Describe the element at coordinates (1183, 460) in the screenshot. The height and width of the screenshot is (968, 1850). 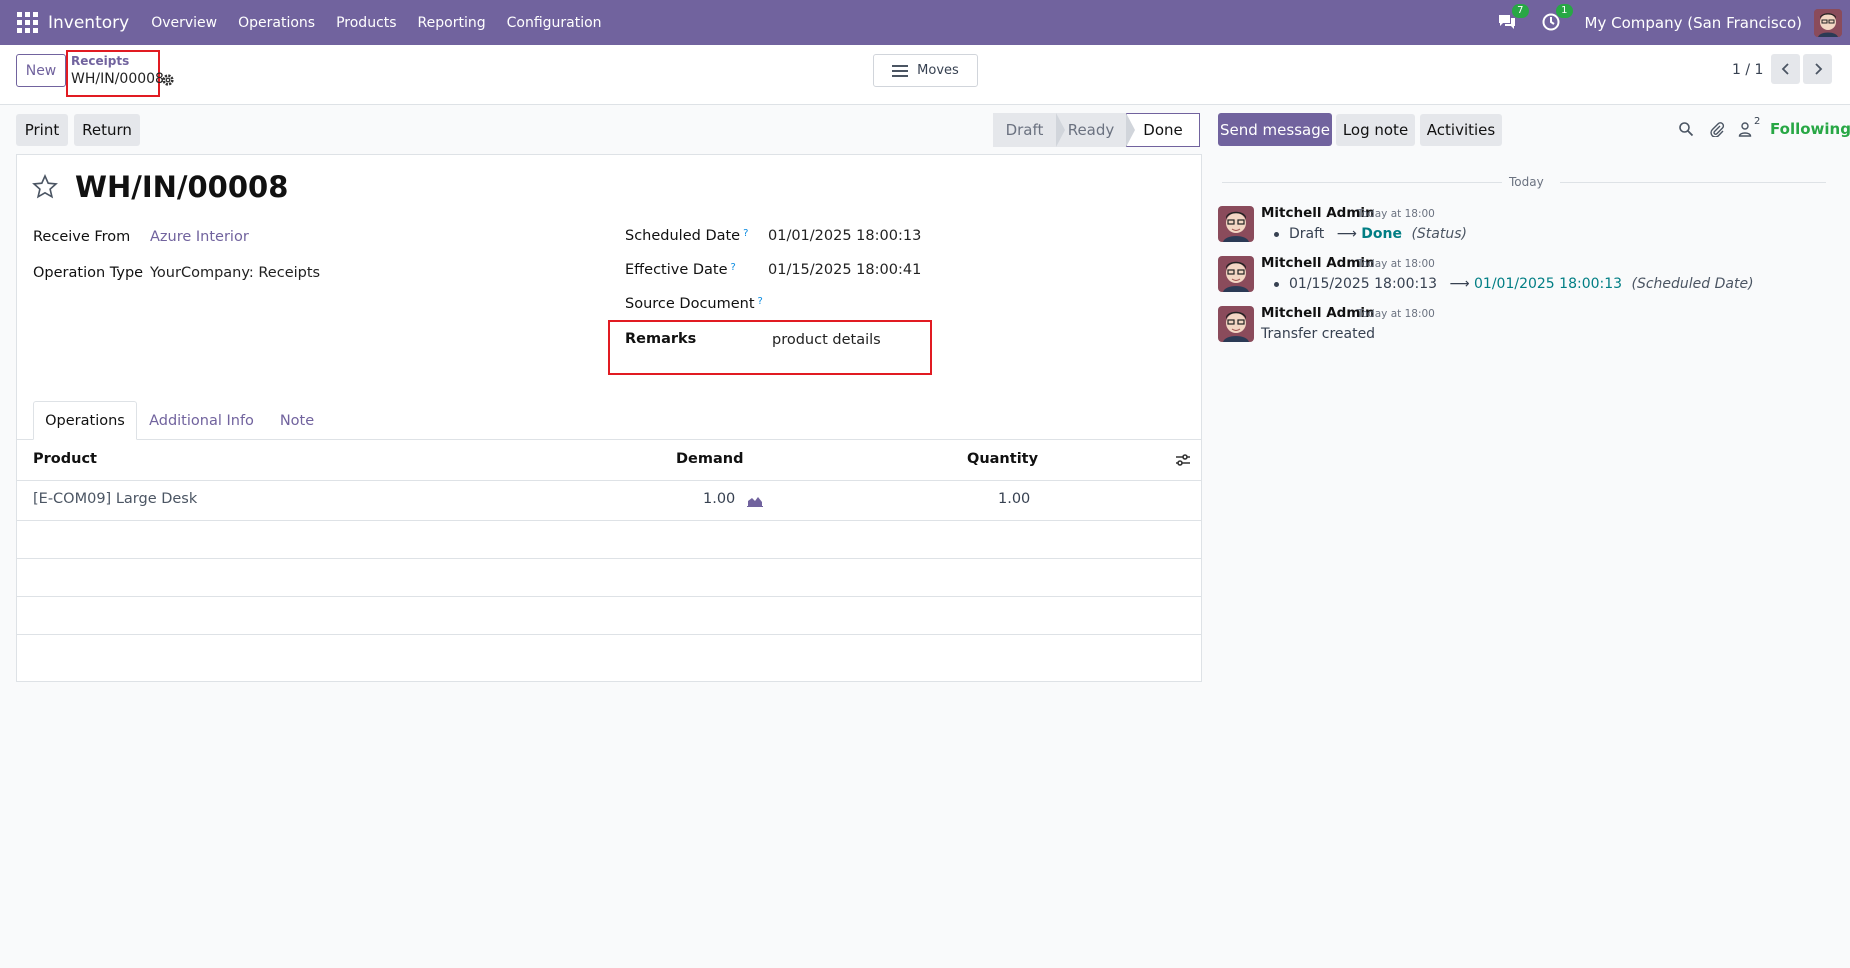
I see `optional-columns-icon` at that location.